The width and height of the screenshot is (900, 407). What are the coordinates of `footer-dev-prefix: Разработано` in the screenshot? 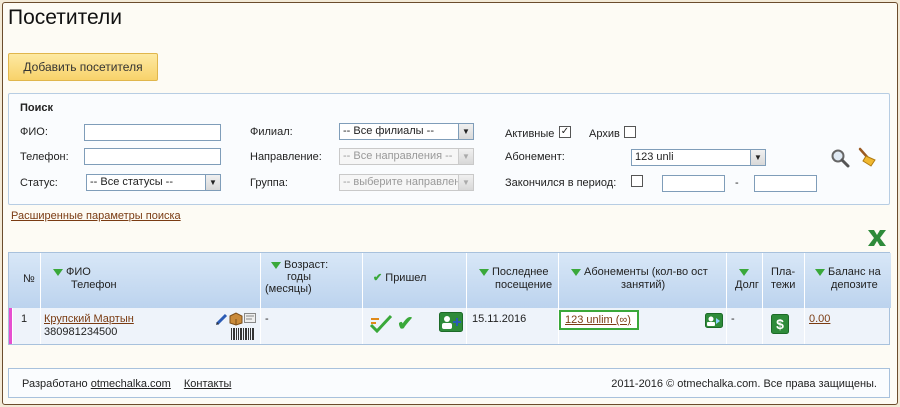 It's located at (55, 384).